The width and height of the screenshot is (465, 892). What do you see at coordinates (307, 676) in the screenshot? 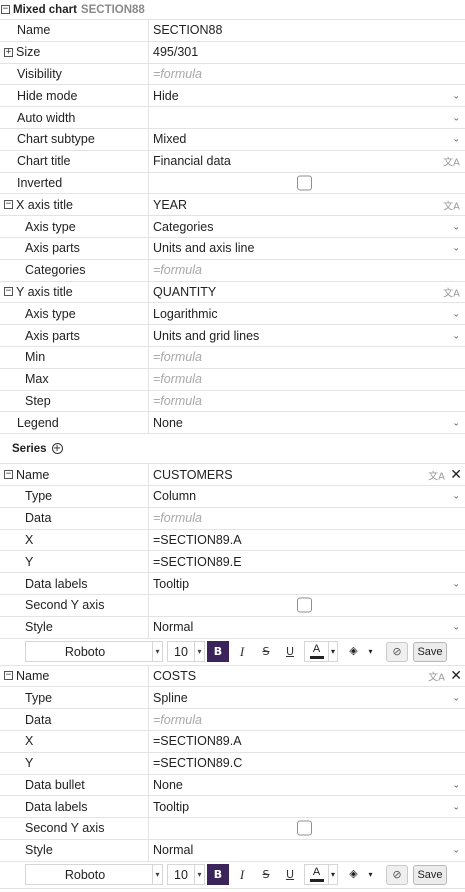
I see `series-name-field: COSTS 文A ✕` at bounding box center [307, 676].